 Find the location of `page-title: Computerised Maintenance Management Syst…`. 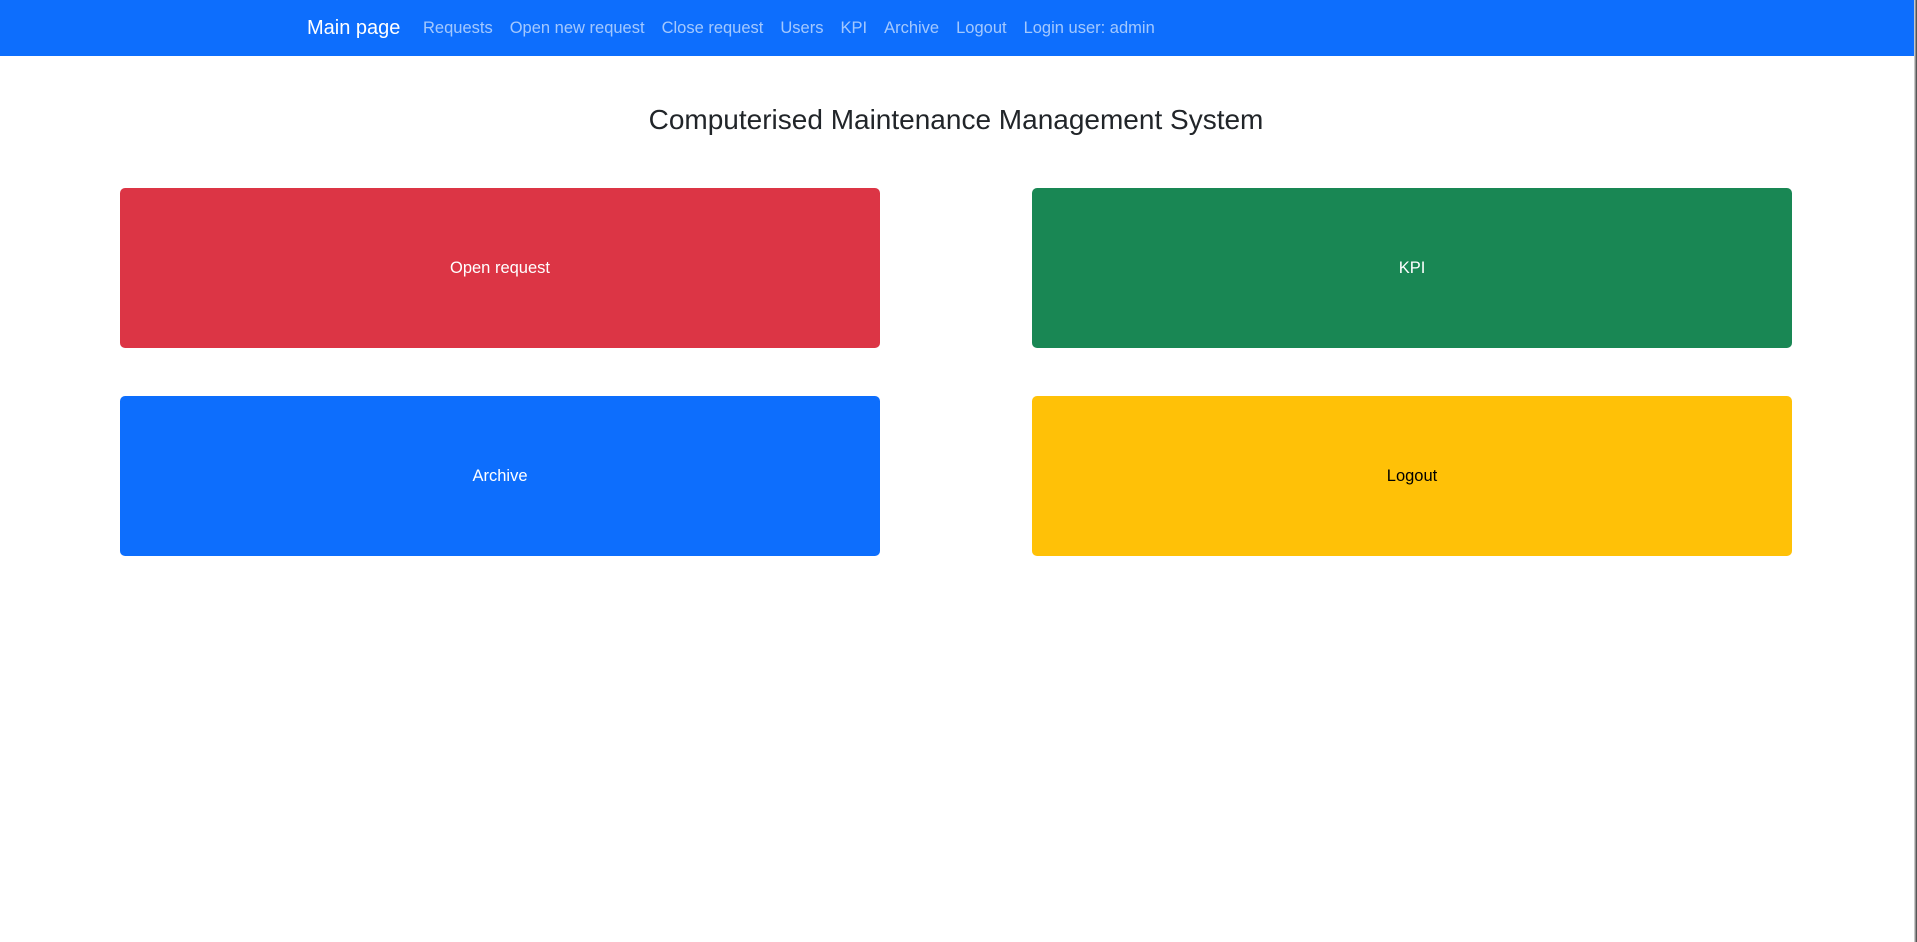

page-title: Computerised Maintenance Management Syst… is located at coordinates (956, 119).